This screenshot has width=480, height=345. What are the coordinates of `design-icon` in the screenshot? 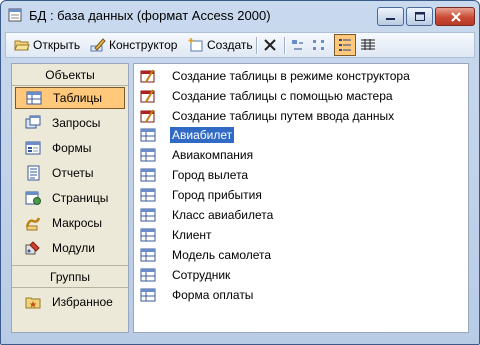 It's located at (98, 45).